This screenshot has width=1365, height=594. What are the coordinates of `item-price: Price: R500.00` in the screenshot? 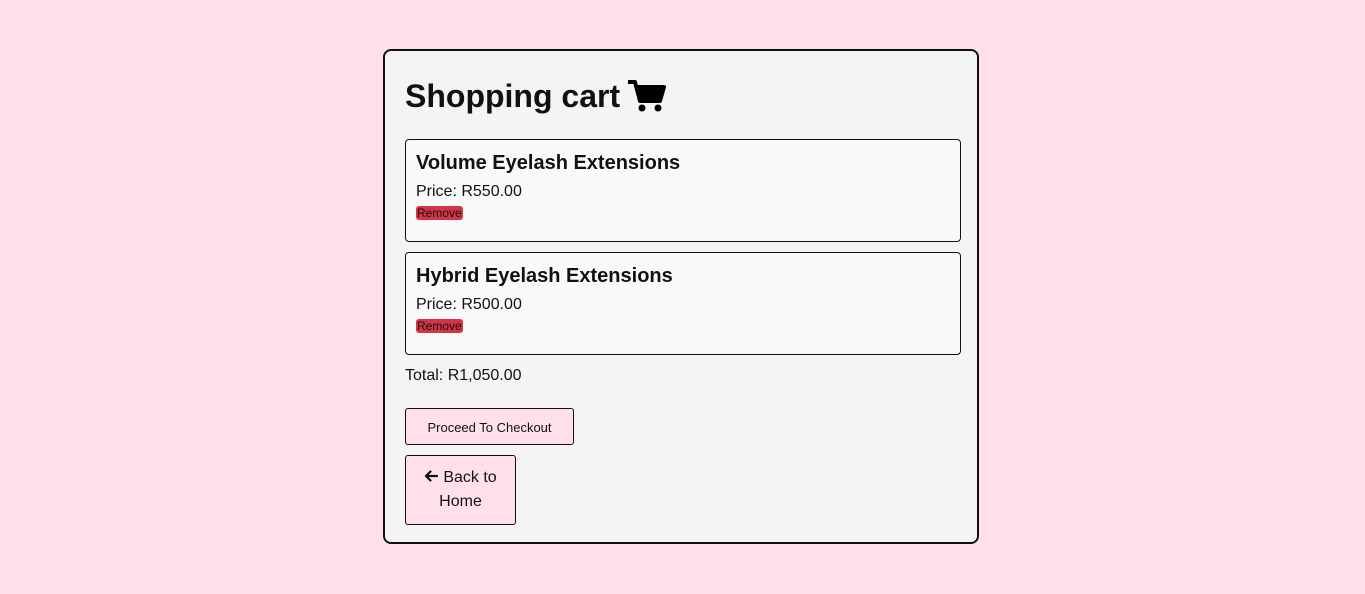 It's located at (469, 304).